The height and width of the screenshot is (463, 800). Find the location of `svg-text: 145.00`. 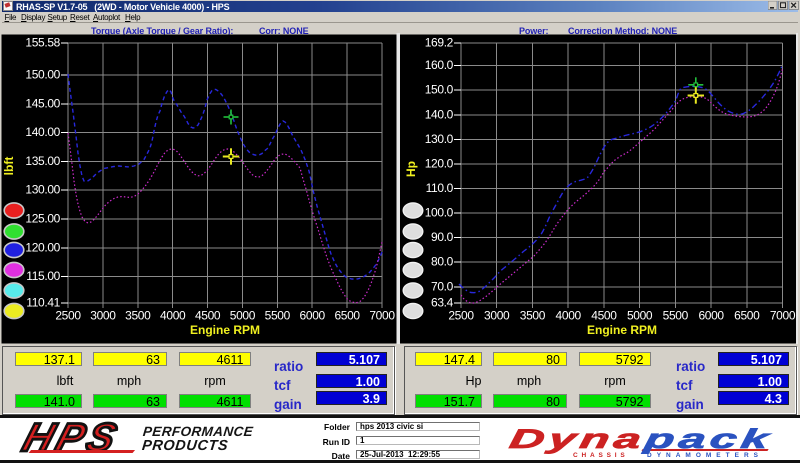

svg-text: 145.00 is located at coordinates (42, 103).